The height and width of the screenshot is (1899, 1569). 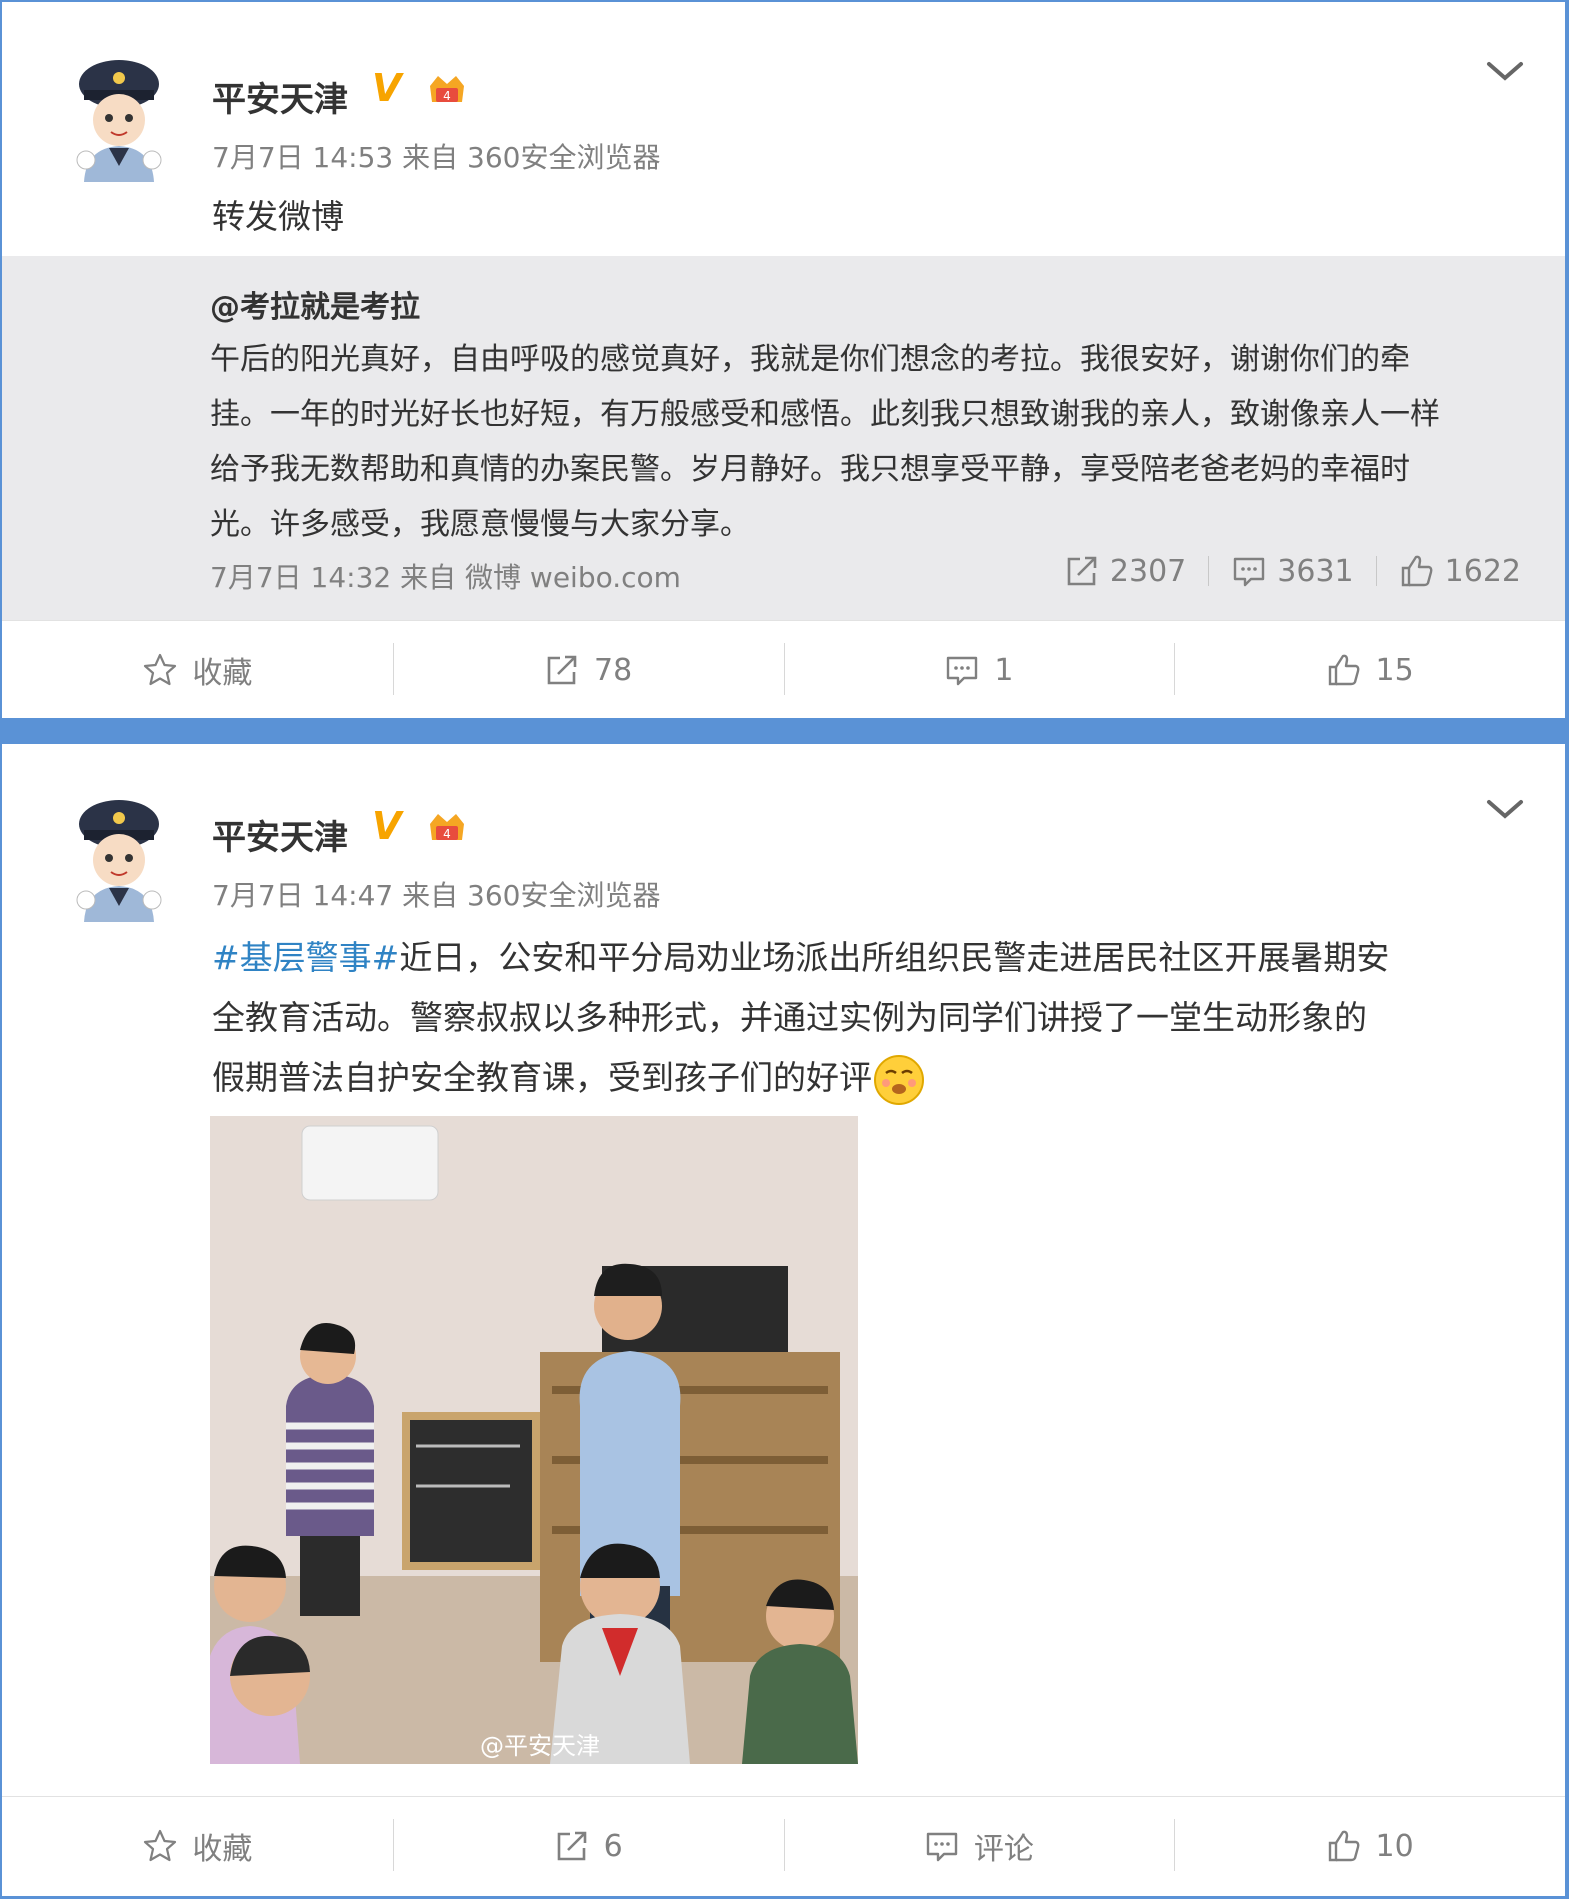 I want to click on comment-count: 1, so click(x=1004, y=670).